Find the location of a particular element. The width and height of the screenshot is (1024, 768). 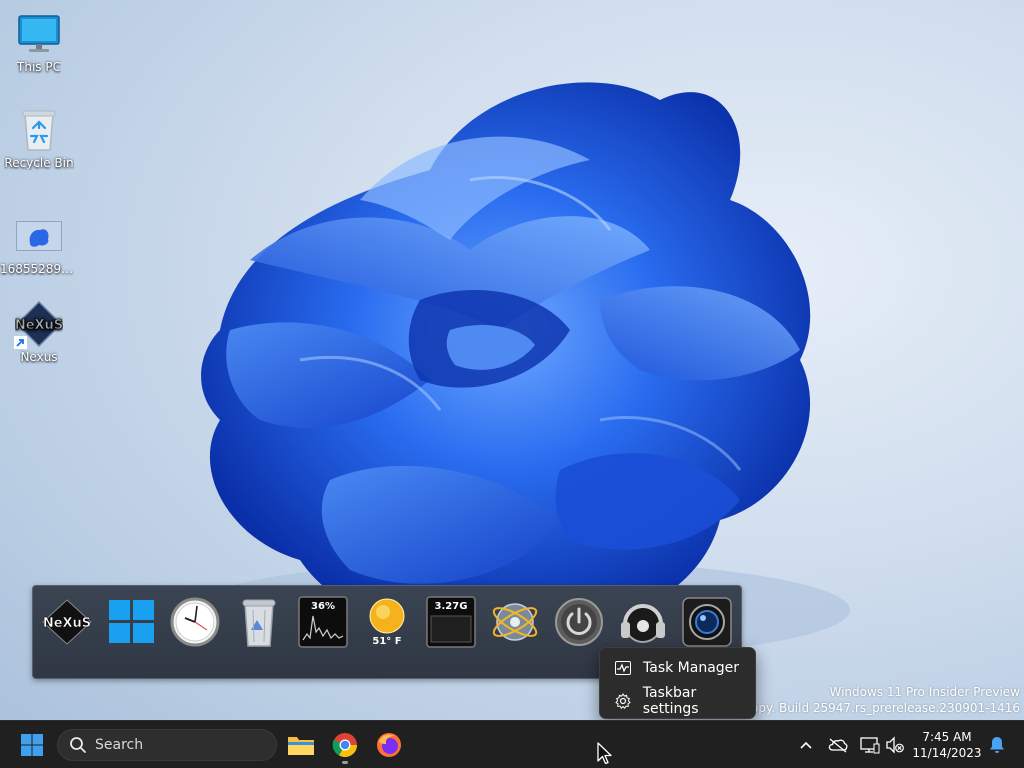

taskbar-app-chrome is located at coordinates (345, 745).